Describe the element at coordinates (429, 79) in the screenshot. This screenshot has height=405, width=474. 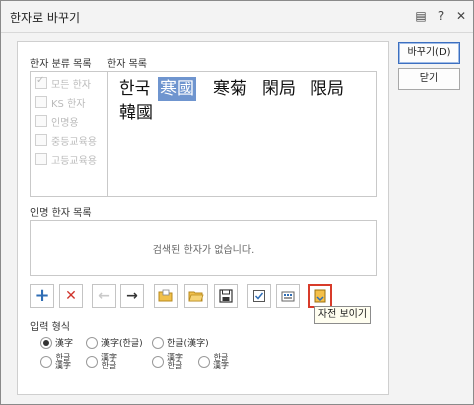
I see `close-button: 닫기` at that location.